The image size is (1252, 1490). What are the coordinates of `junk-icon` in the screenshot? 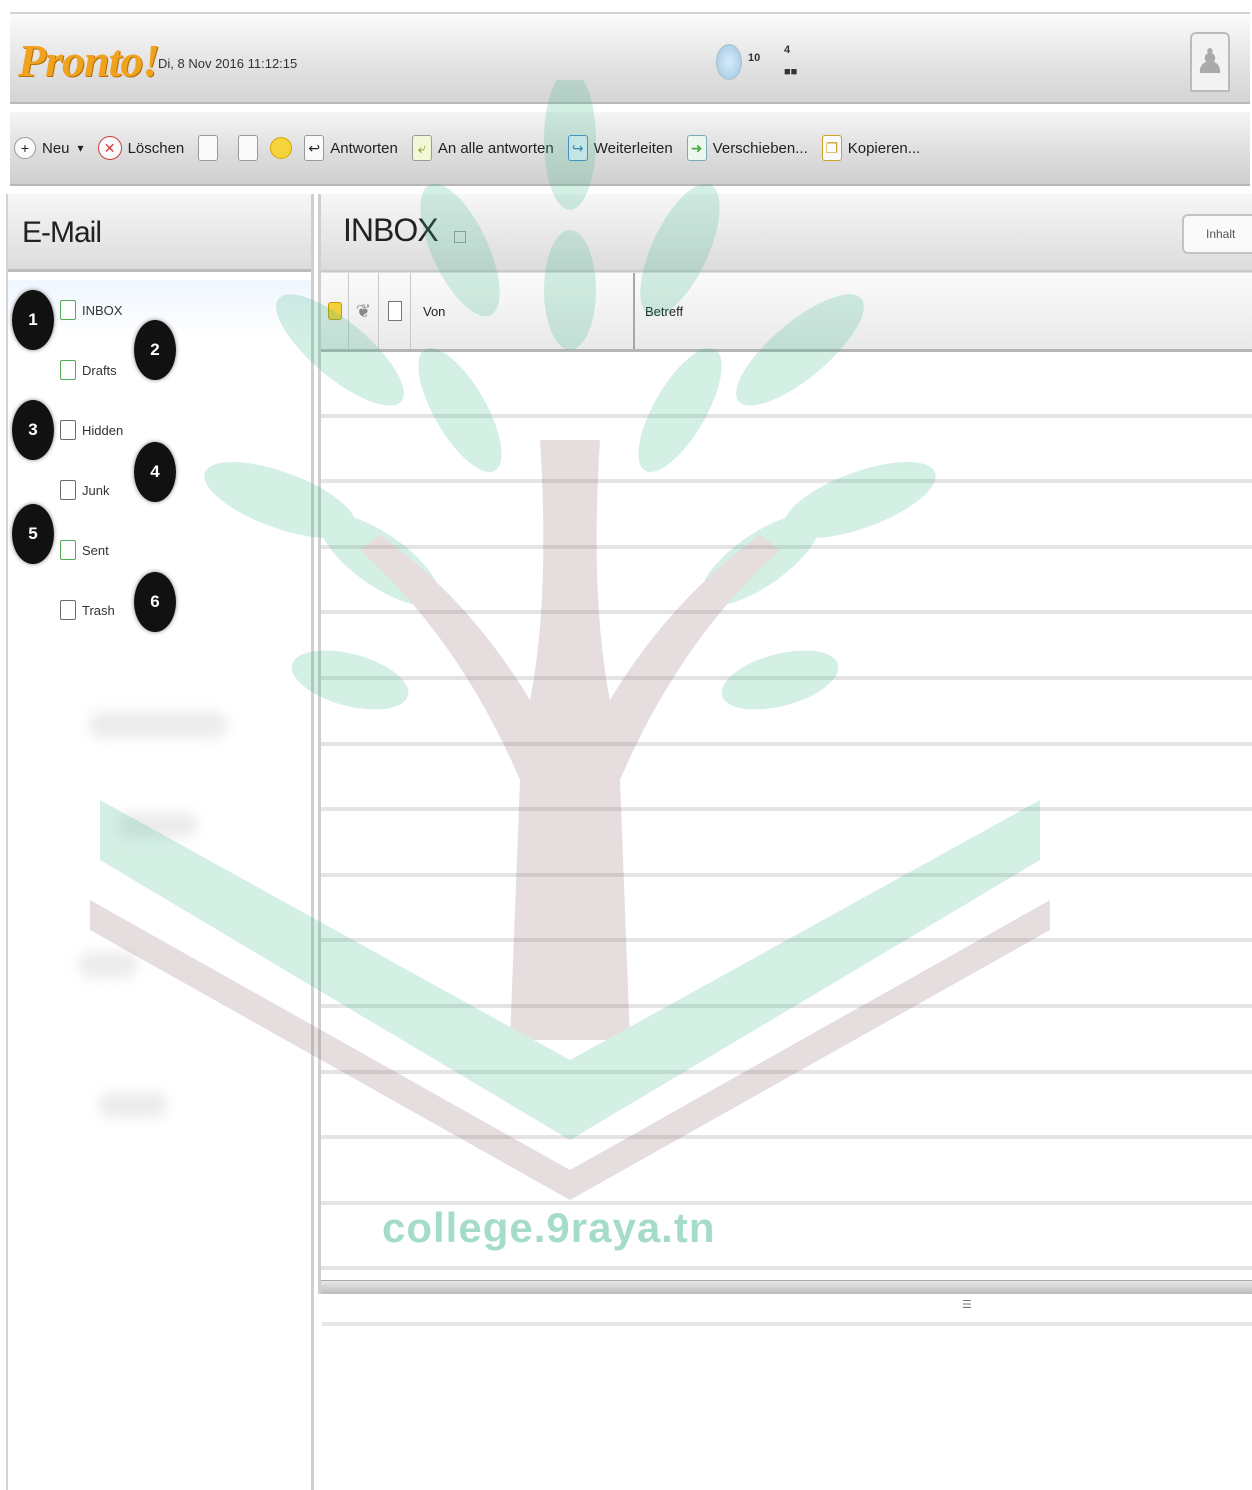 It's located at (68, 490).